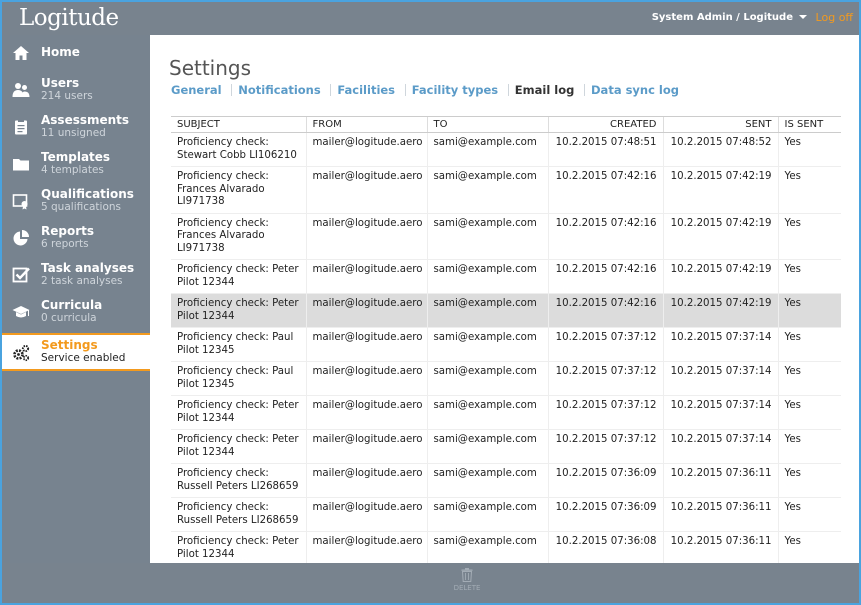 The width and height of the screenshot is (861, 605). I want to click on cell-created: 10.2.2015 07:36:09, so click(605, 514).